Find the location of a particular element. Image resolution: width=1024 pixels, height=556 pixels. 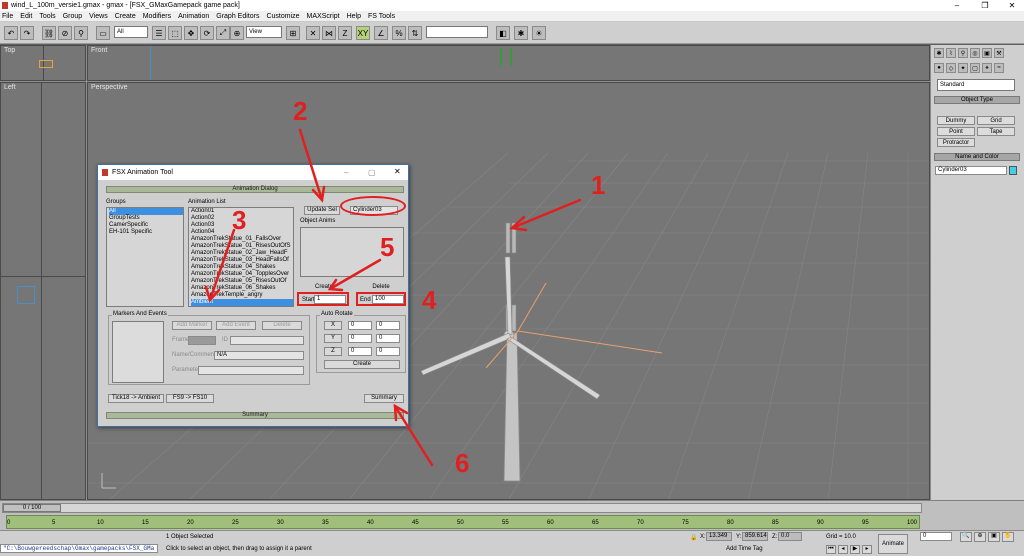

timeline-tick-label: 10 is located at coordinates (100, 523).